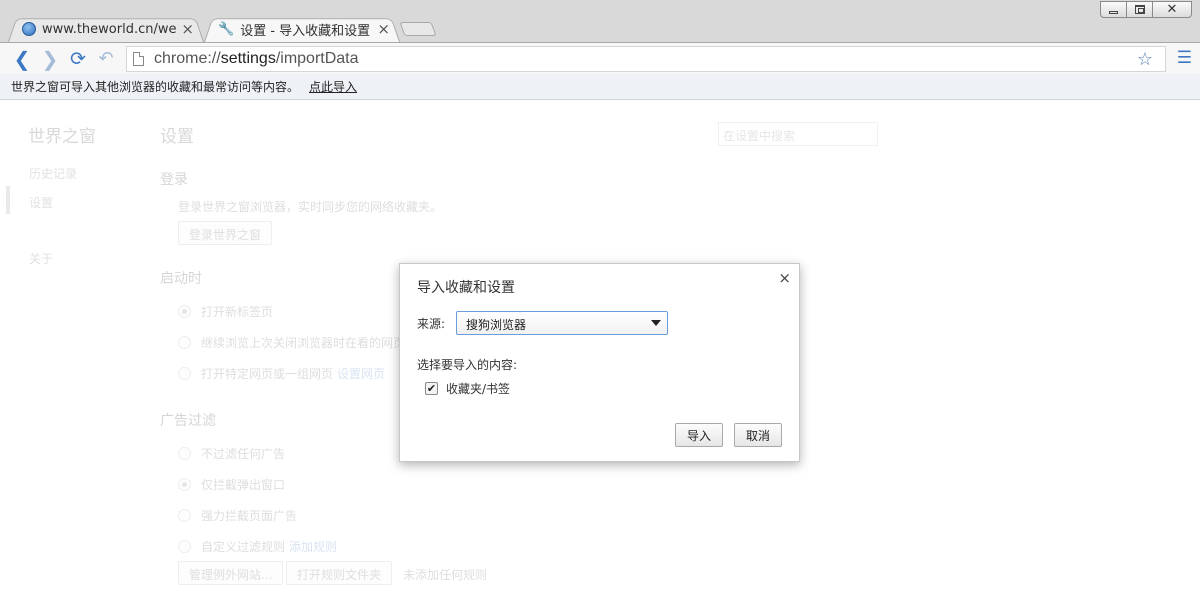 Image resolution: width=1200 pixels, height=600 pixels. What do you see at coordinates (138, 59) in the screenshot?
I see `page-icon` at bounding box center [138, 59].